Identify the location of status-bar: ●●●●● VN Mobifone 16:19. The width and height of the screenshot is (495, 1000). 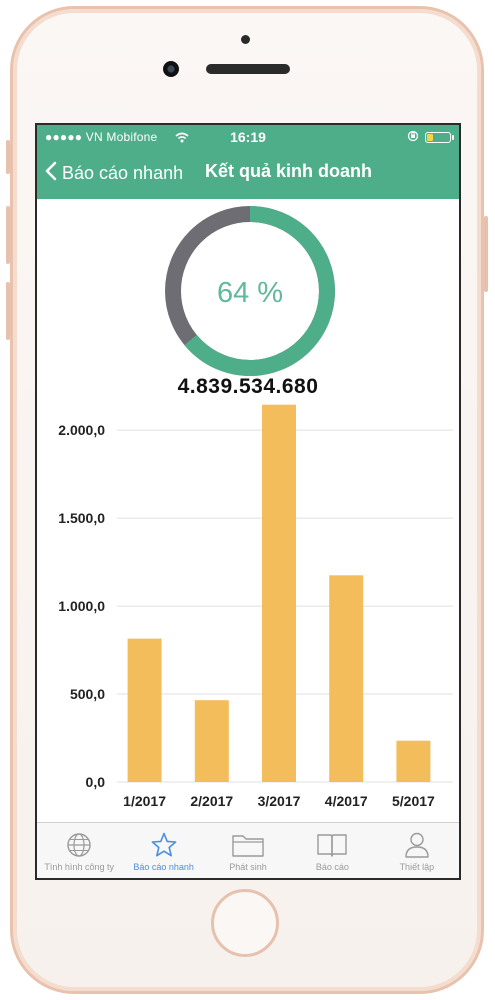
(248, 137).